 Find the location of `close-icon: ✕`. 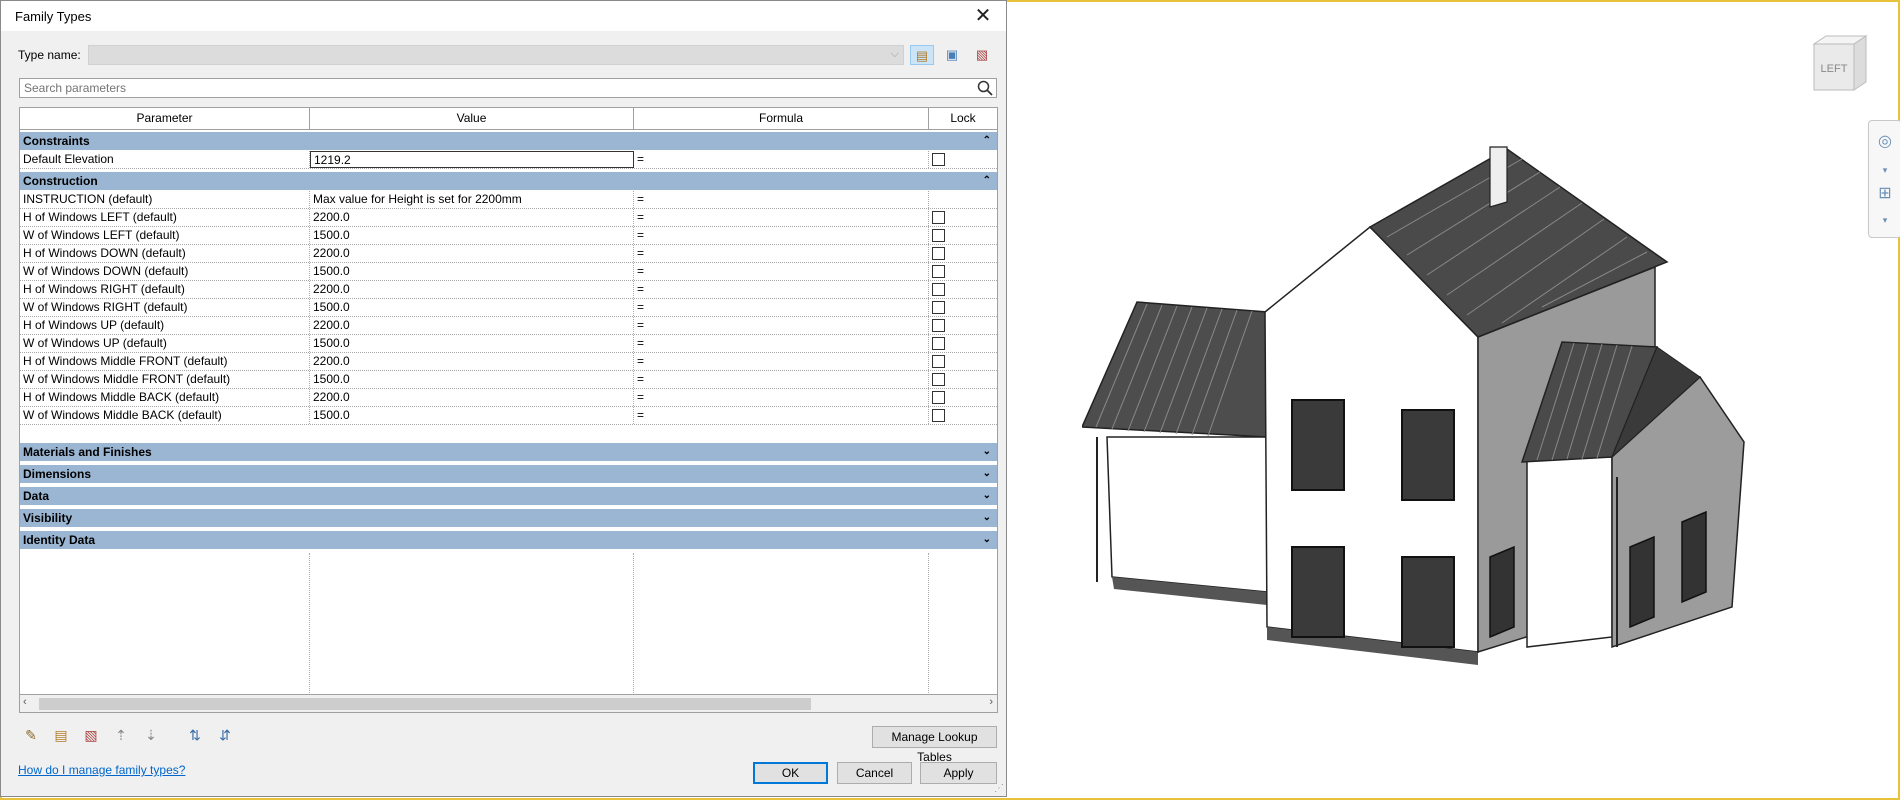

close-icon: ✕ is located at coordinates (983, 16).